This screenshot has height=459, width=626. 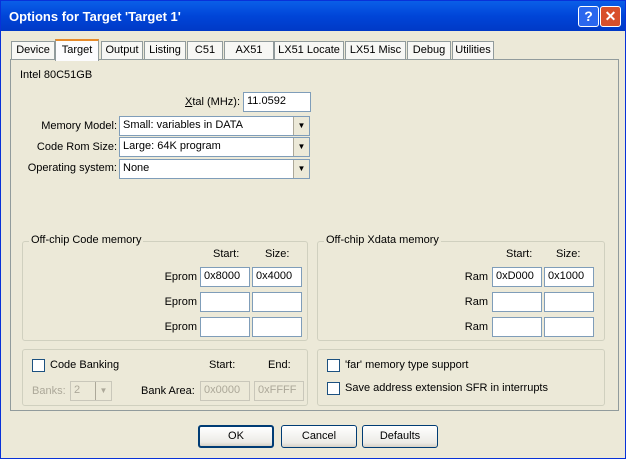 What do you see at coordinates (49, 391) in the screenshot?
I see `banks-label: Banks:` at bounding box center [49, 391].